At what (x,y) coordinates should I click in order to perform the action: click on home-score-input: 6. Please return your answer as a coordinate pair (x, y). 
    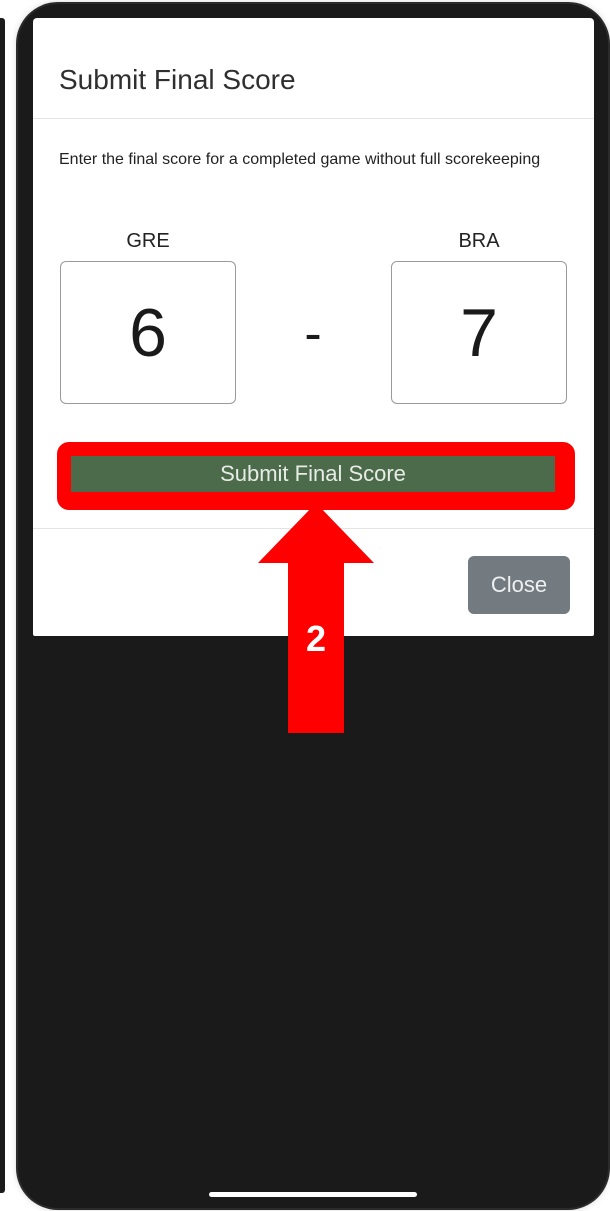
    Looking at the image, I should click on (148, 332).